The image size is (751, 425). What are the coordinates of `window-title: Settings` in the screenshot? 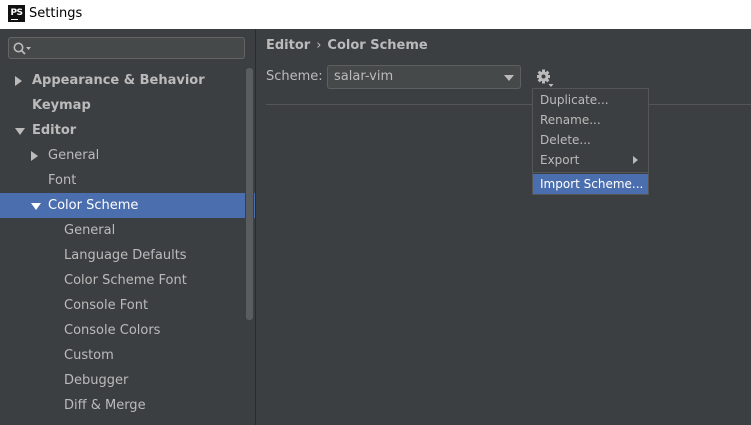 It's located at (56, 13).